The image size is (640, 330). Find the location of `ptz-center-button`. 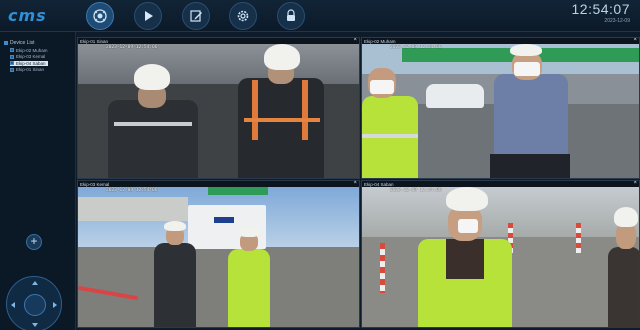

ptz-center-button is located at coordinates (35, 305).